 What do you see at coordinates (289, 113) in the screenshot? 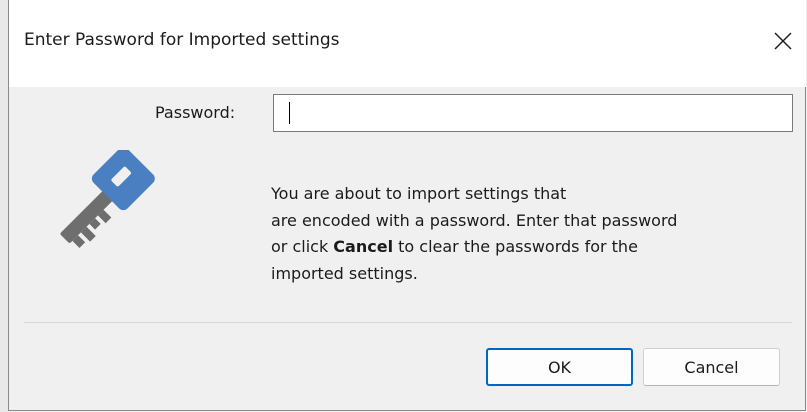
I see `text-caret` at bounding box center [289, 113].